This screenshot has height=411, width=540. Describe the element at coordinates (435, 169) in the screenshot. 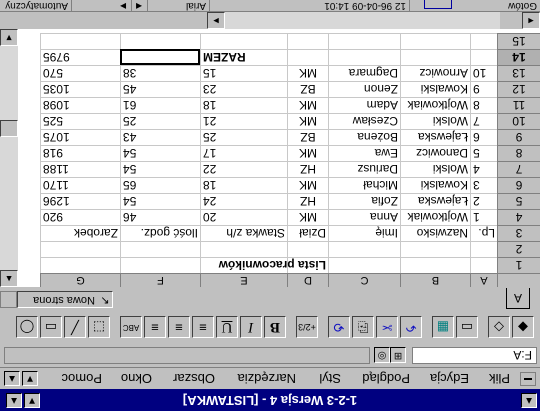

I see `cell-b7: Wolski` at that location.